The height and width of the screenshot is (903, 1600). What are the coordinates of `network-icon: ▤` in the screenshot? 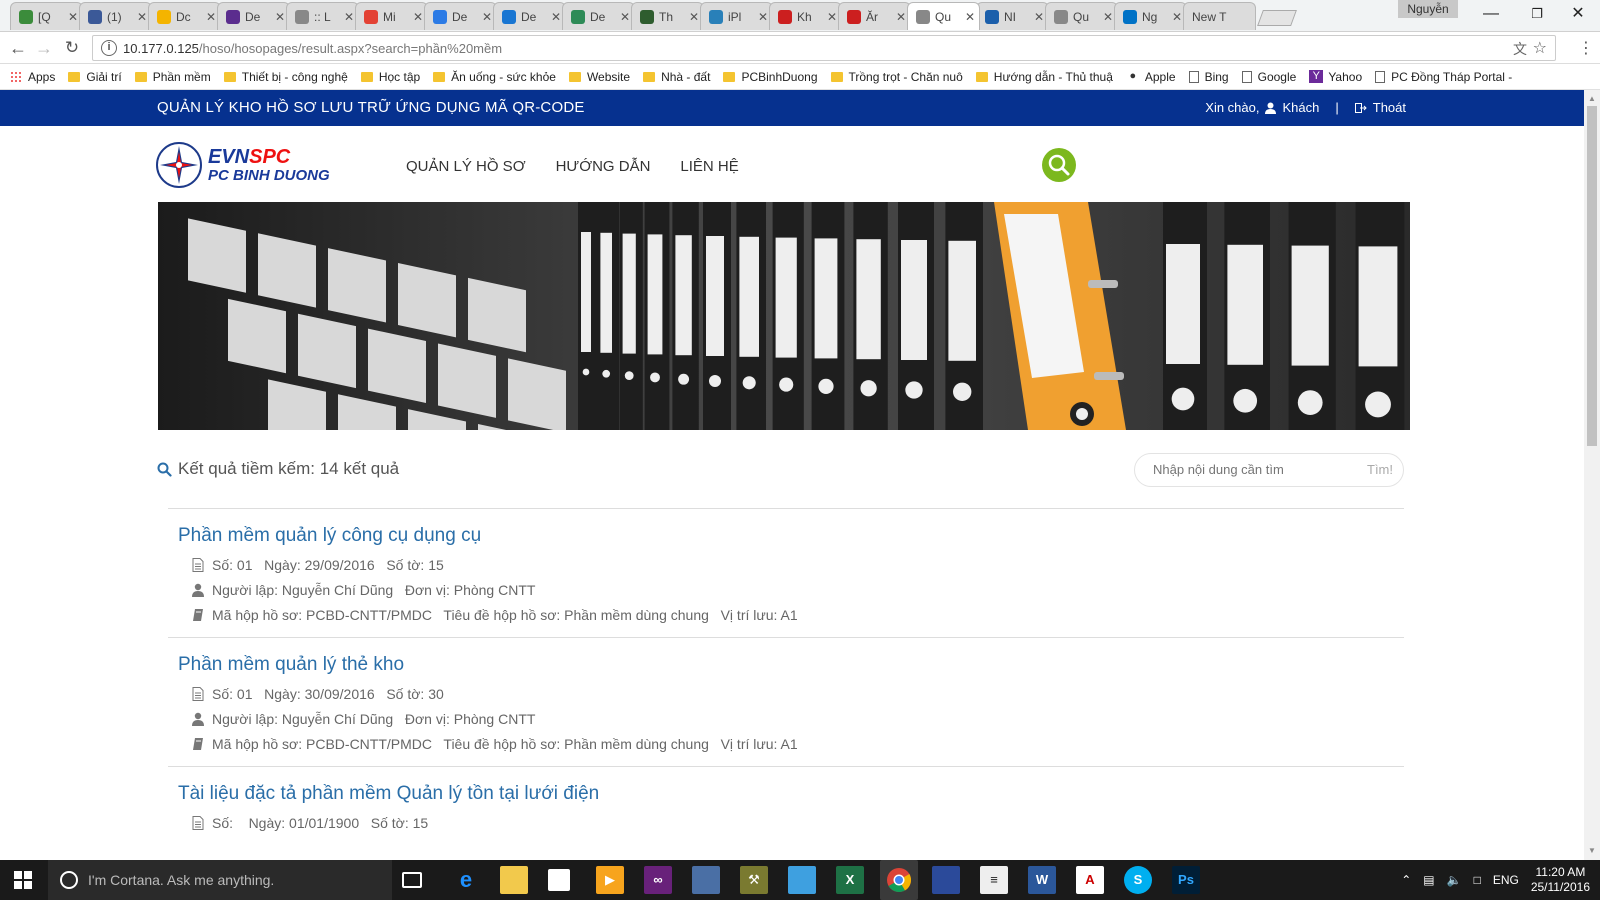 It's located at (1428, 880).